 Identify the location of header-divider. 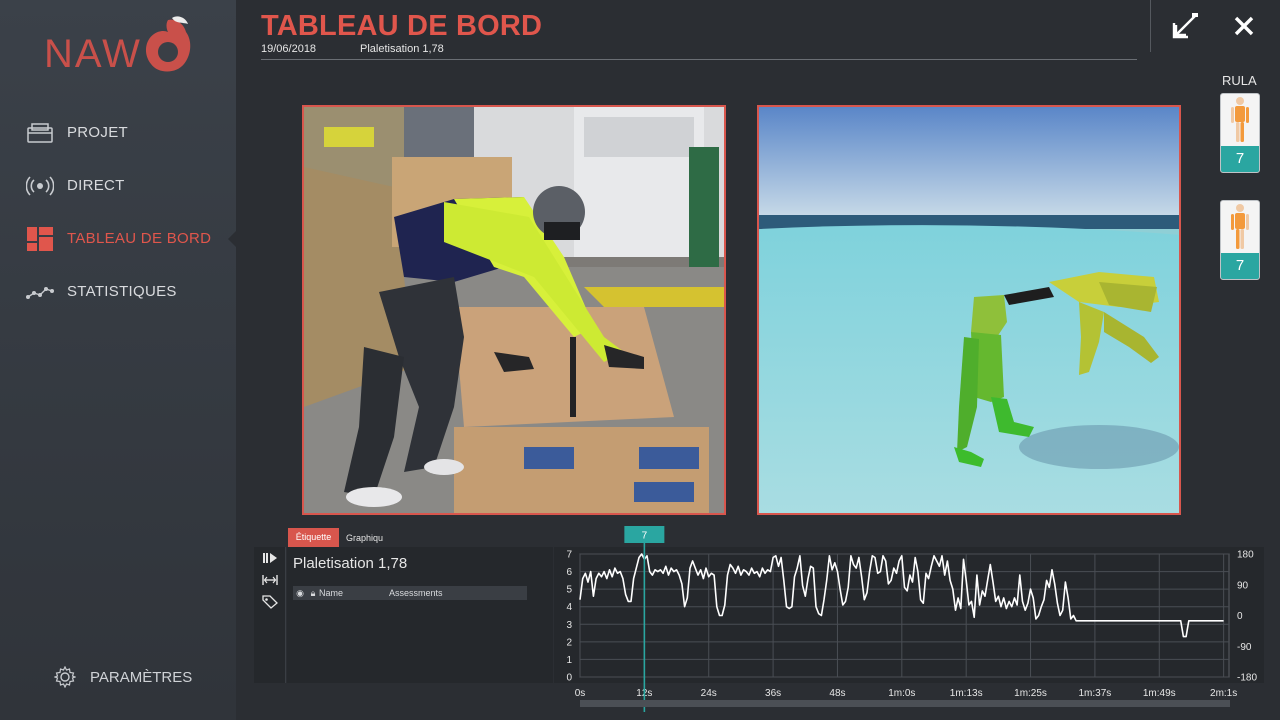
(699, 59).